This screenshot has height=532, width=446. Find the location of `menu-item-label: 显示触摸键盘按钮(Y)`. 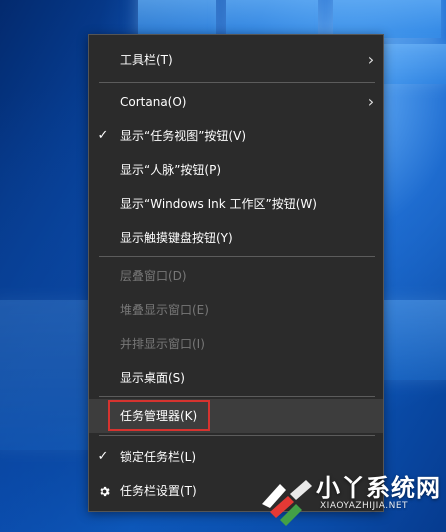

menu-item-label: 显示触摸键盘按钮(Y) is located at coordinates (176, 238).